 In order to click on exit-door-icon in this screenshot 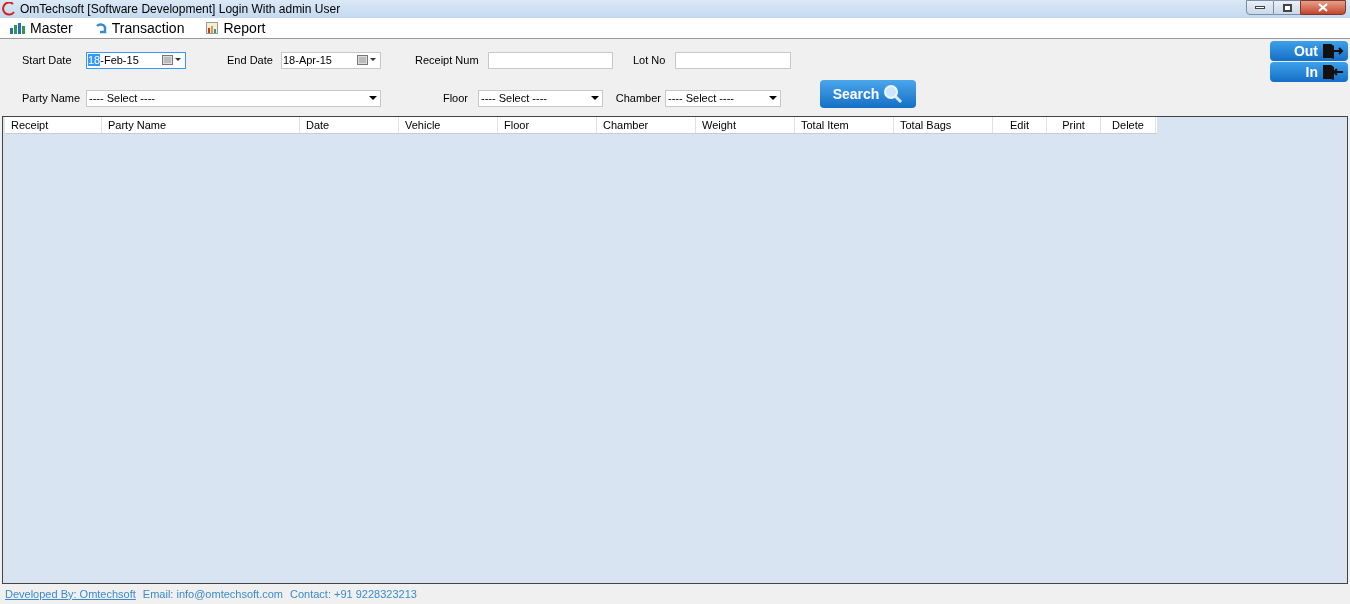, I will do `click(1333, 51)`.